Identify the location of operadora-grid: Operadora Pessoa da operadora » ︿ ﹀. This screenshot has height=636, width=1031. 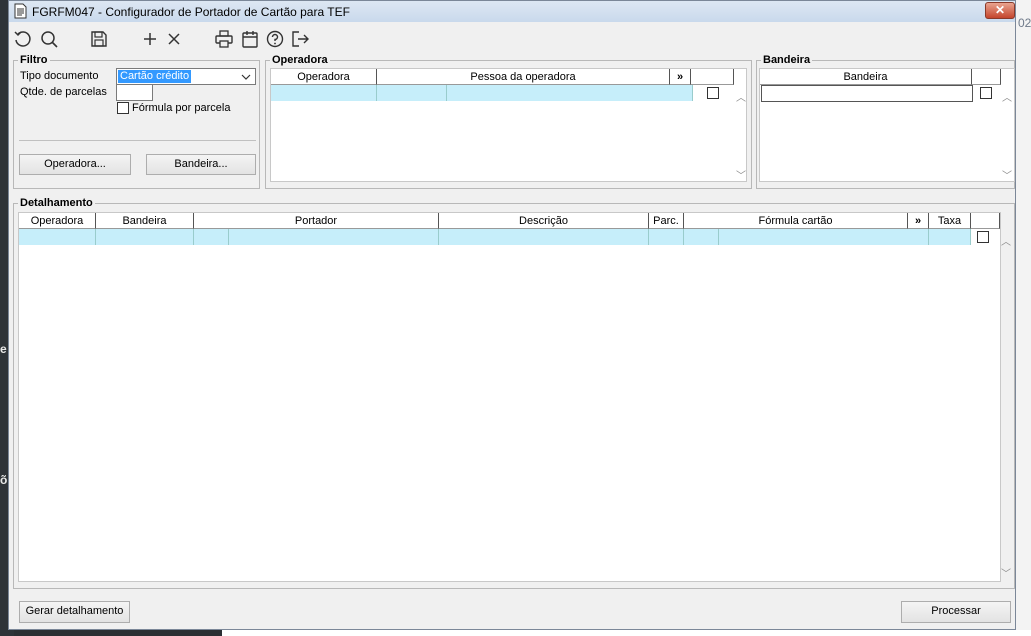
(508, 125).